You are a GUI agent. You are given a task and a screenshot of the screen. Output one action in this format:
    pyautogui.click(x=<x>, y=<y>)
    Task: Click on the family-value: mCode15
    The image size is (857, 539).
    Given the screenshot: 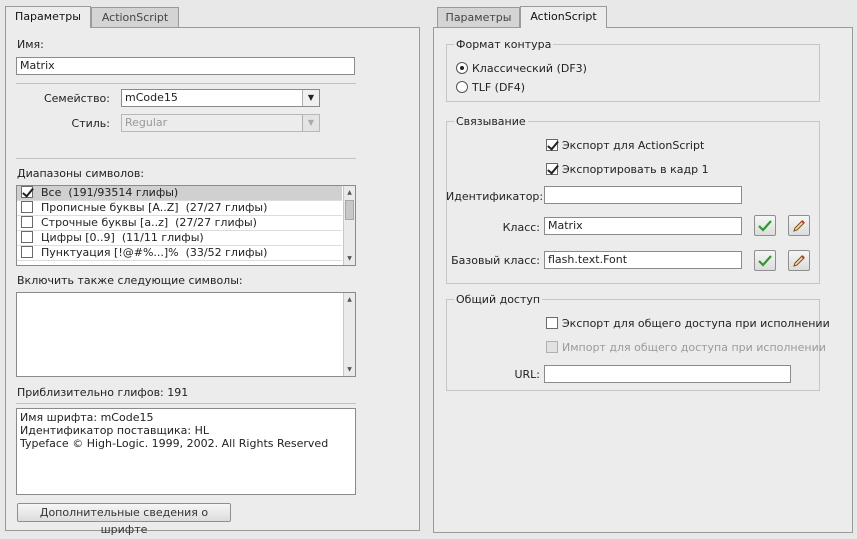 What is the action you would take?
    pyautogui.click(x=151, y=97)
    